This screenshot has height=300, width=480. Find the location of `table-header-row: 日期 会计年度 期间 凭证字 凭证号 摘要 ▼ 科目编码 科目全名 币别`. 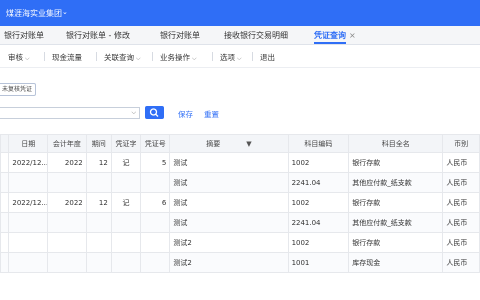

table-header-row: 日期 会计年度 期间 凭证字 凭证号 摘要 ▼ 科目编码 科目全名 币别 is located at coordinates (240, 143).